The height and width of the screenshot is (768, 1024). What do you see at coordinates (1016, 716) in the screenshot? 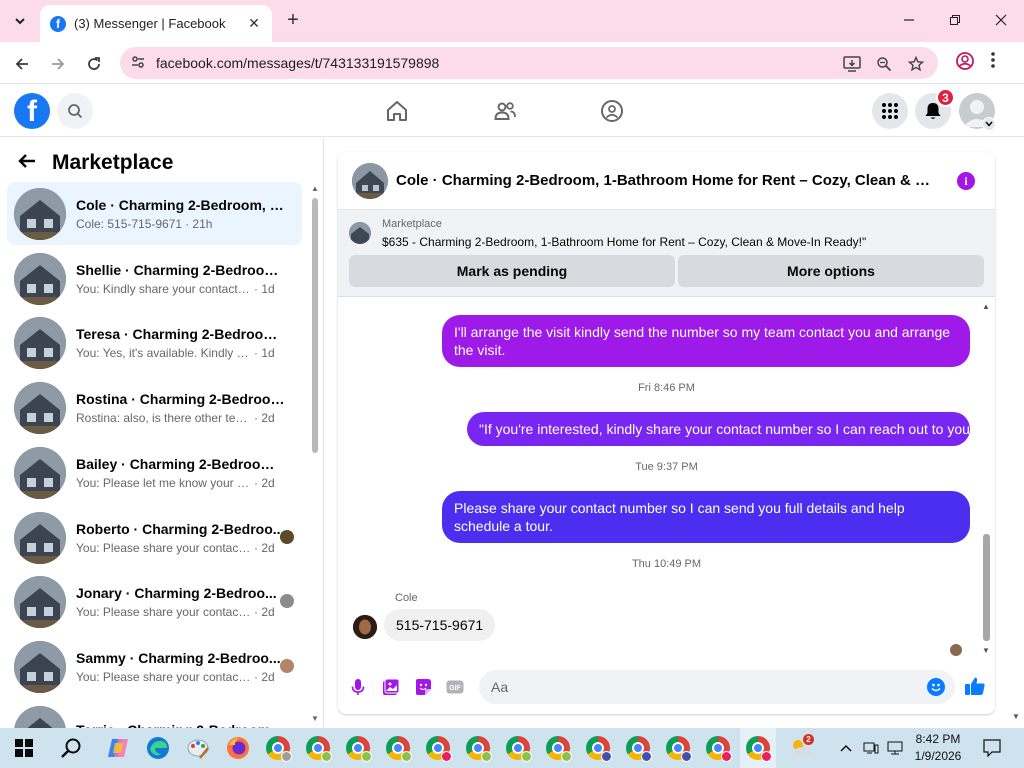
I see `page-scroll-down-icon: ▼` at bounding box center [1016, 716].